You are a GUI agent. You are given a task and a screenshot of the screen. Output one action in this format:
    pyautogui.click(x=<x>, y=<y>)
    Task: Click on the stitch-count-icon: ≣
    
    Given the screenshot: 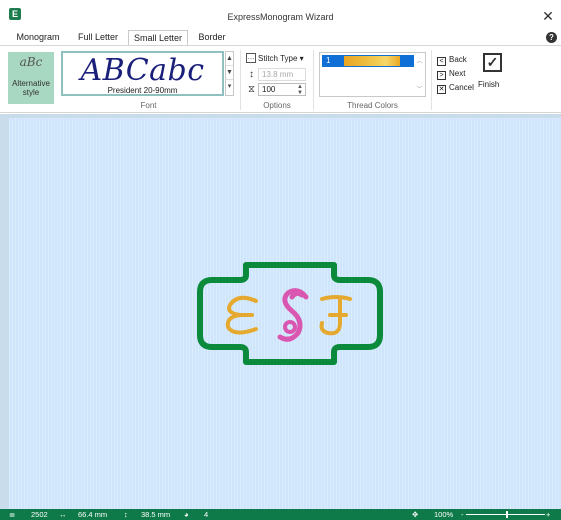 What is the action you would take?
    pyautogui.click(x=12, y=514)
    